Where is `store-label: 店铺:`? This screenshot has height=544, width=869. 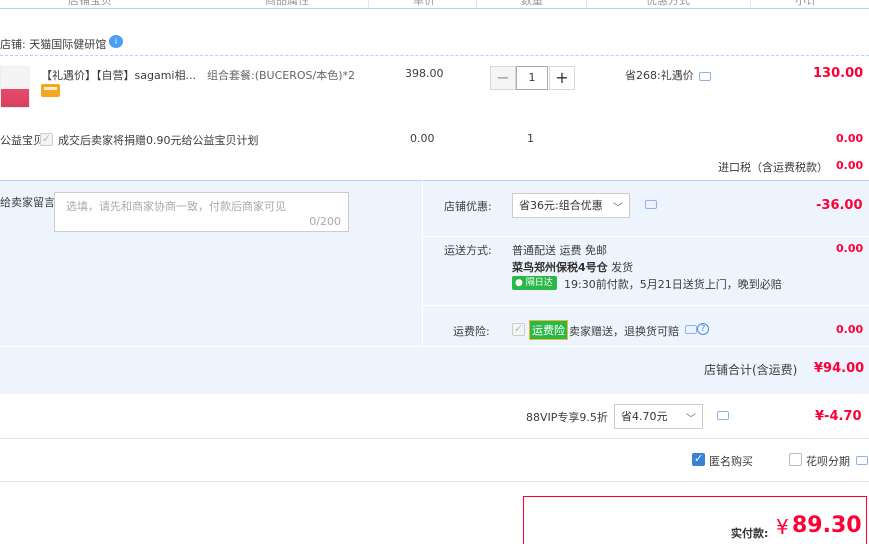
store-label: 店铺: is located at coordinates (13, 44).